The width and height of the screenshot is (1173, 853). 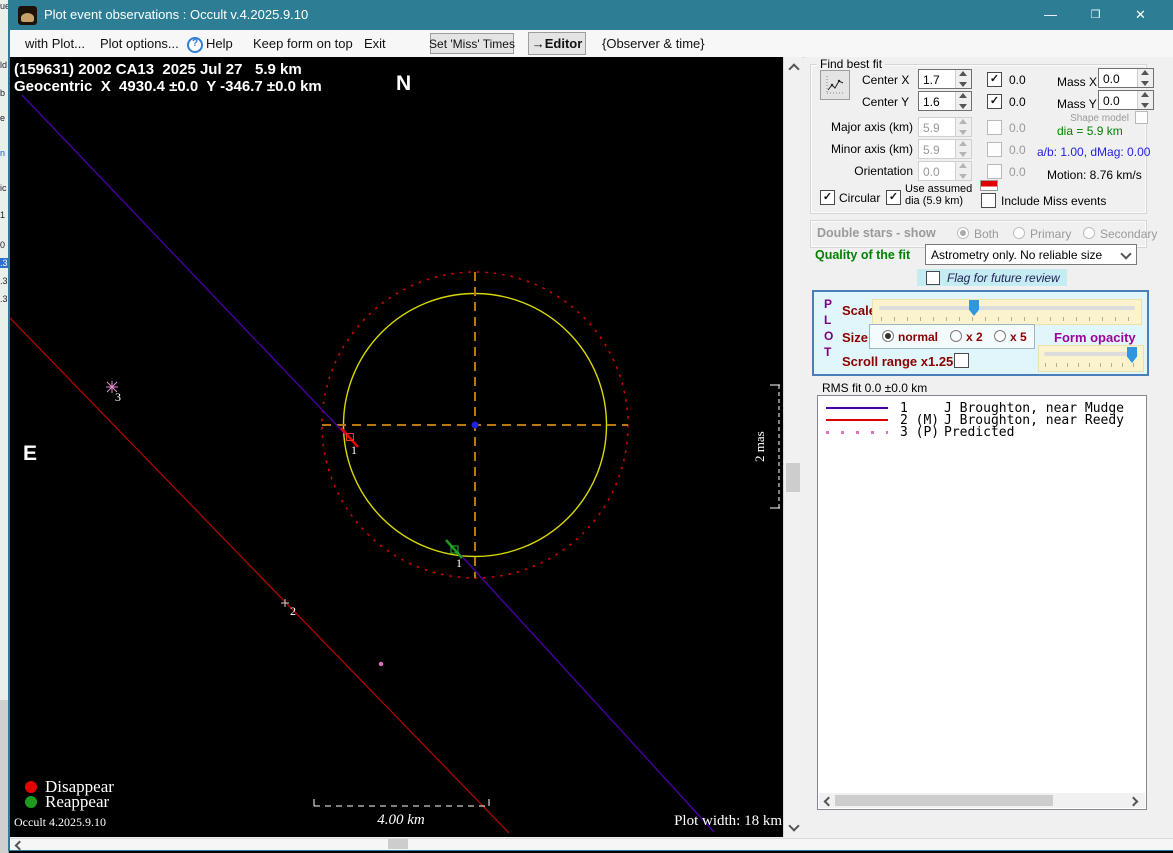 I want to click on mass-x-spinner: 0.0, so click(x=1126, y=78).